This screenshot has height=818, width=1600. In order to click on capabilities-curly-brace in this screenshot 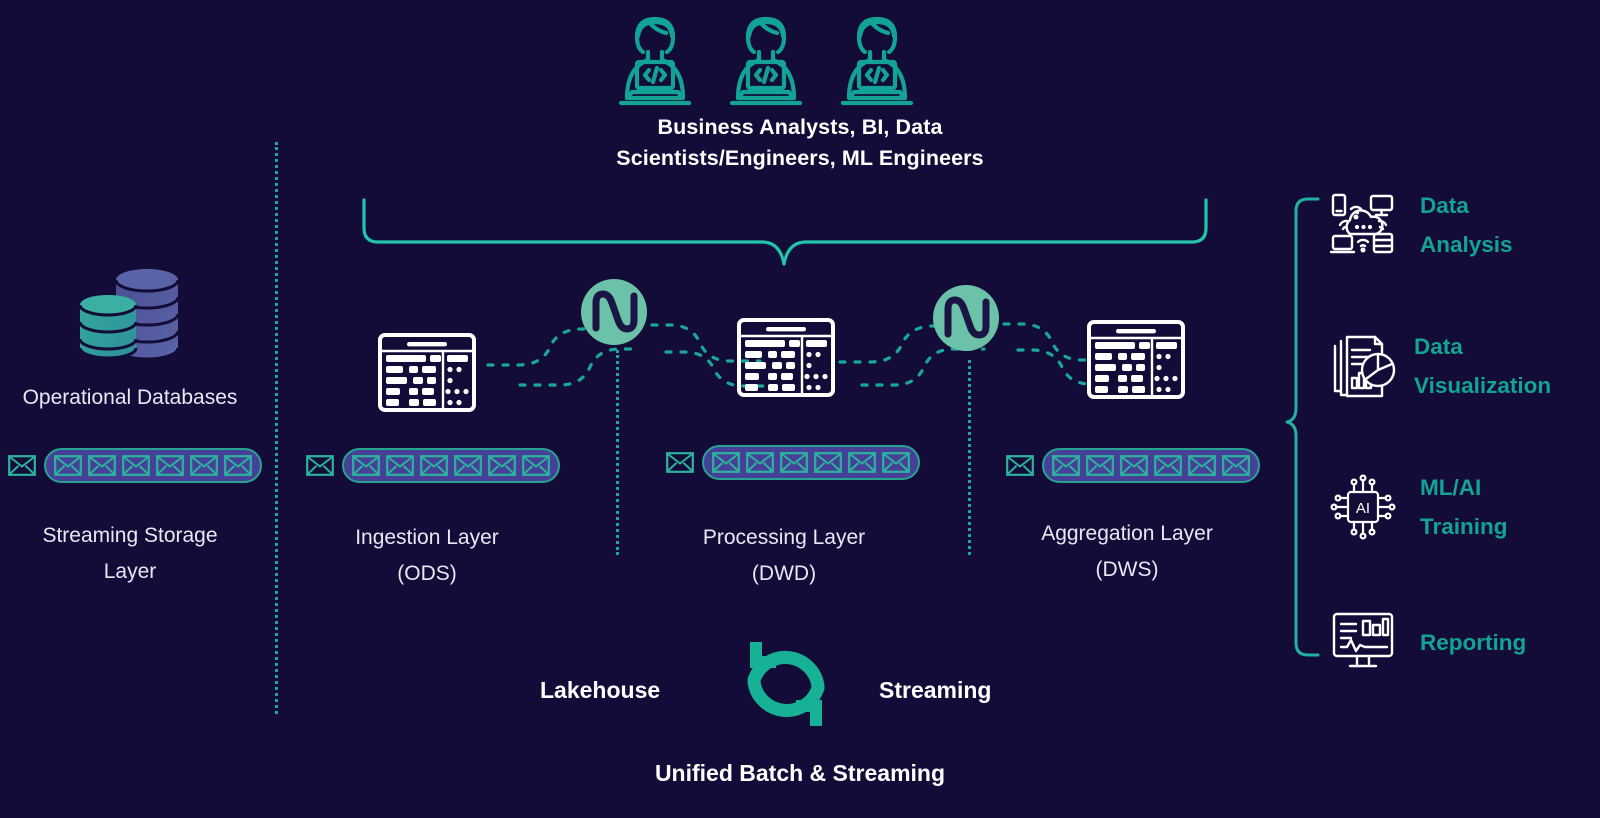, I will do `click(1303, 427)`.